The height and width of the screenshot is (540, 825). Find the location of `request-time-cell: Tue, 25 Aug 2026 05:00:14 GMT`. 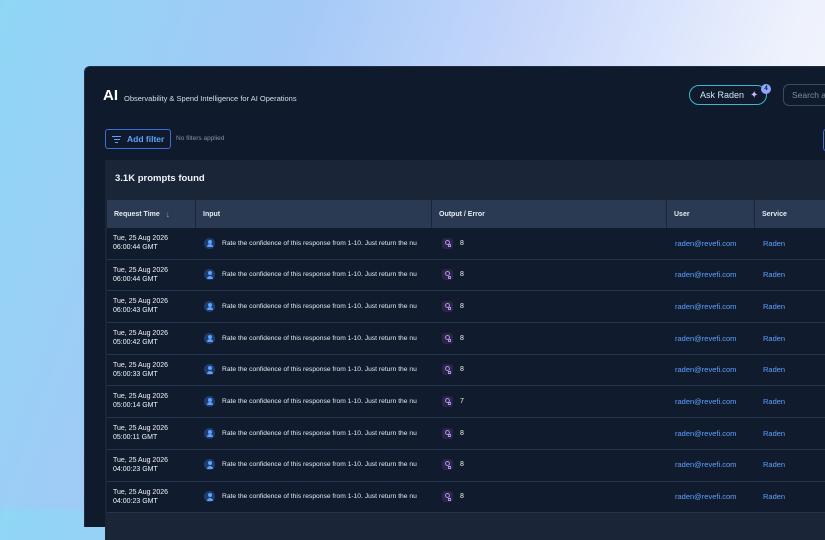

request-time-cell: Tue, 25 Aug 2026 05:00:14 GMT is located at coordinates (141, 401).